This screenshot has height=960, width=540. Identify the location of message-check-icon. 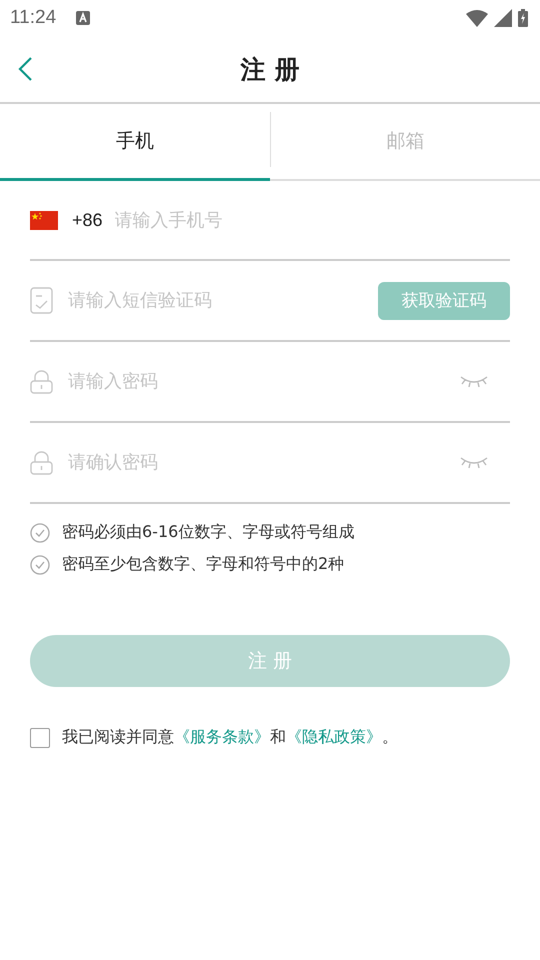
(41, 300).